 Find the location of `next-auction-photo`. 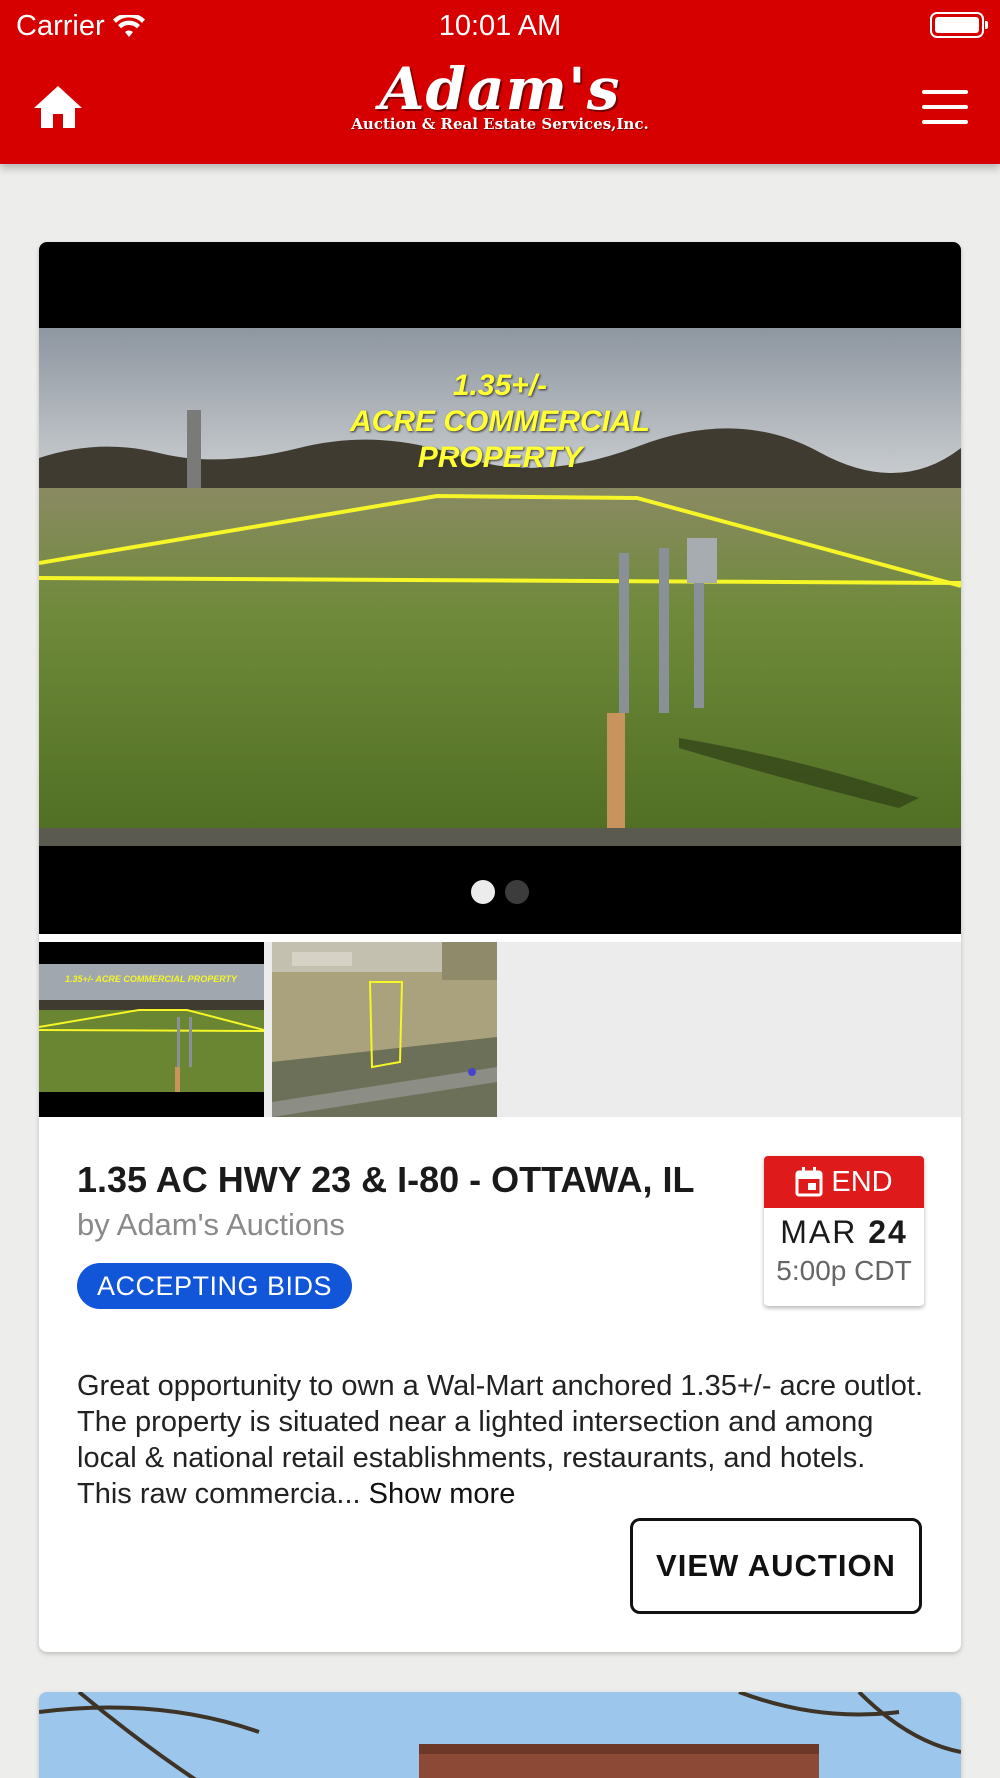

next-auction-photo is located at coordinates (500, 1735).